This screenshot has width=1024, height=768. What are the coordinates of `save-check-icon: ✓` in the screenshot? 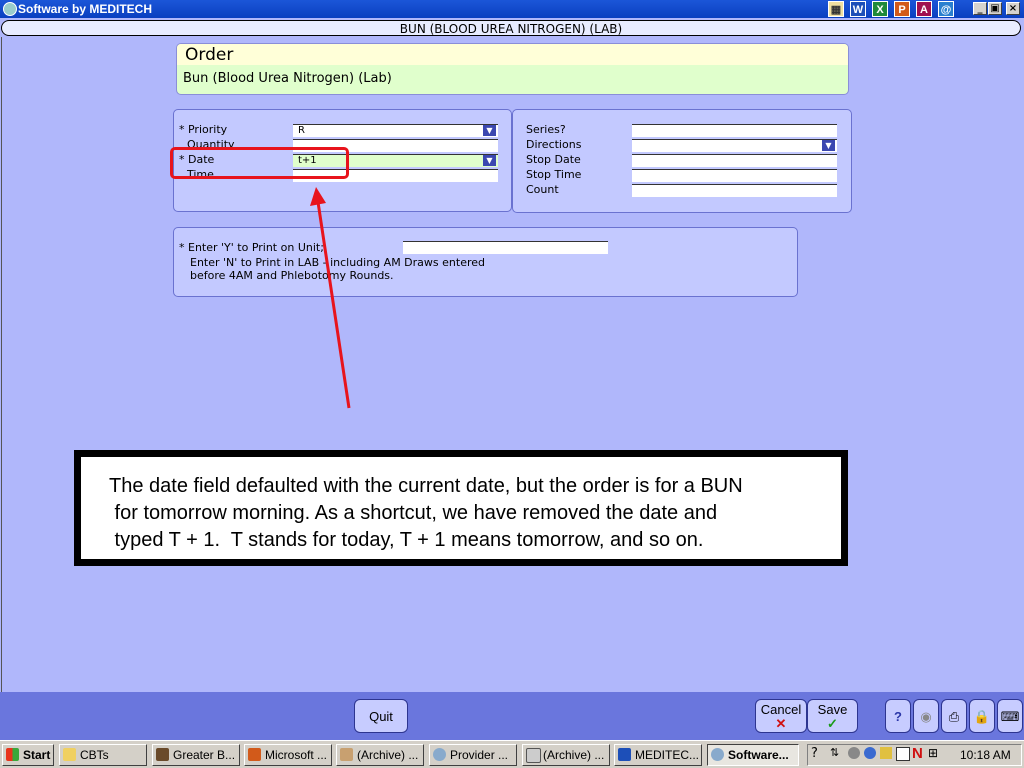 It's located at (832, 723).